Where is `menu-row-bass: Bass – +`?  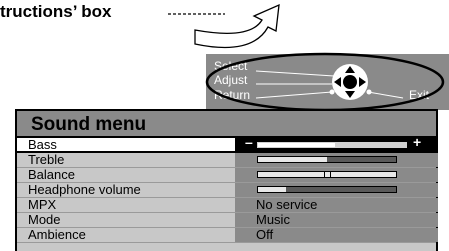 menu-row-bass: Bass – + is located at coordinates (227, 143).